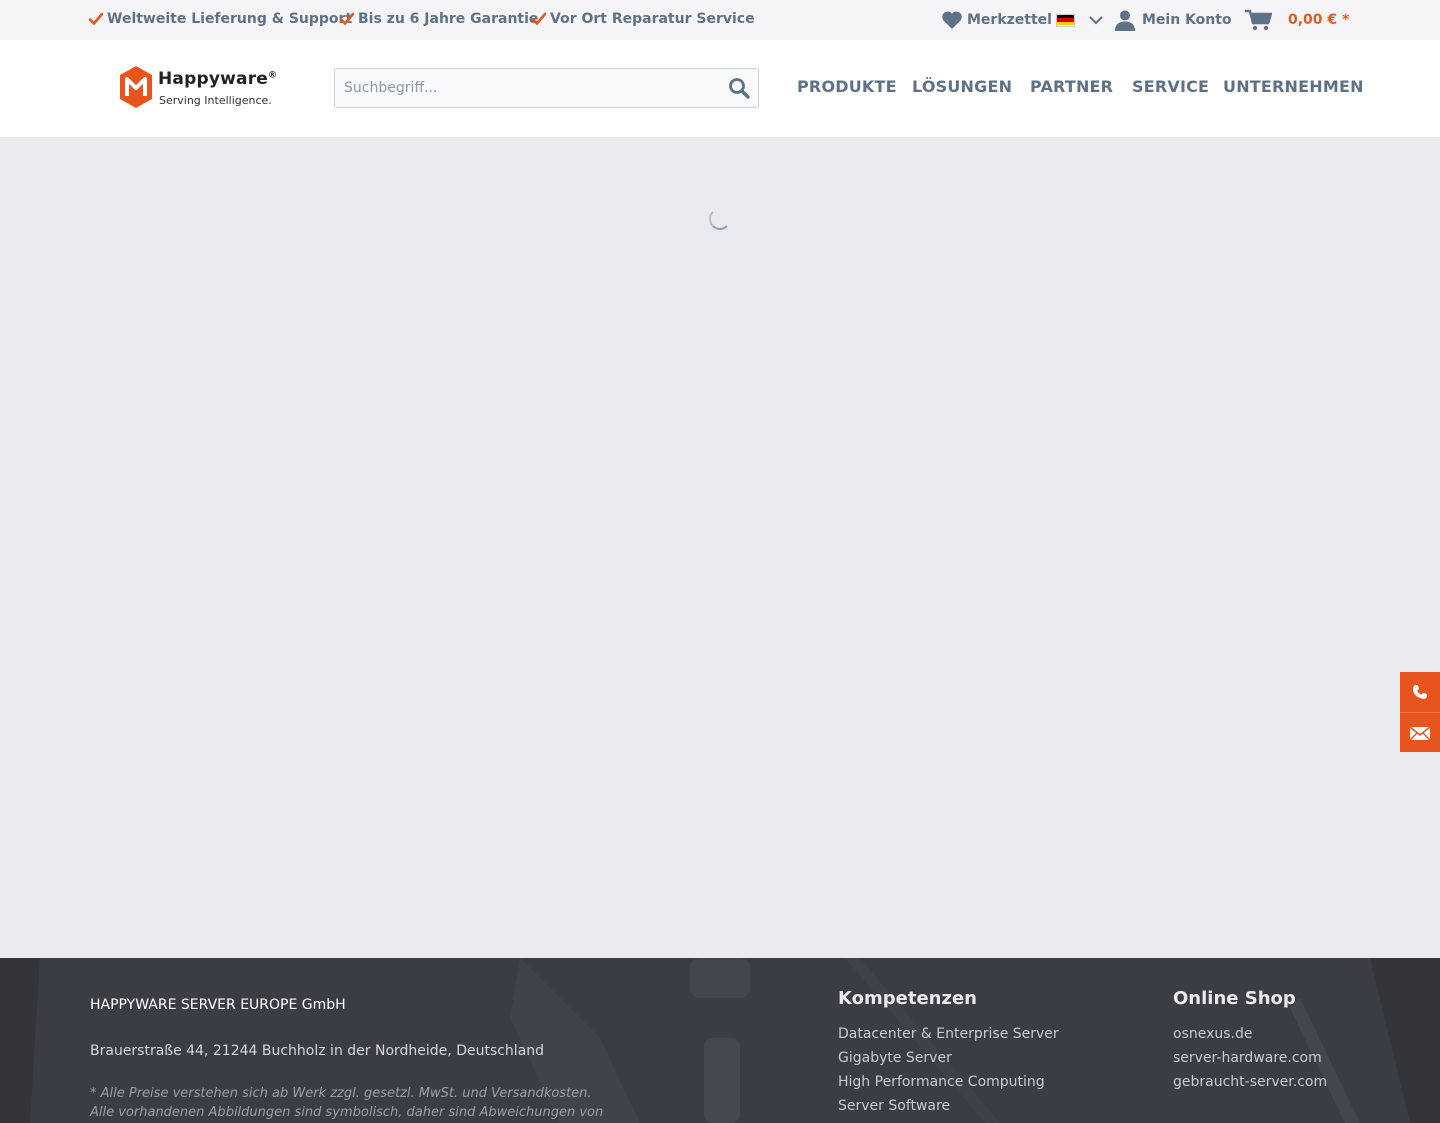 This screenshot has width=1440, height=1123. I want to click on nav-loesungen: LÖSUNGEN, so click(962, 86).